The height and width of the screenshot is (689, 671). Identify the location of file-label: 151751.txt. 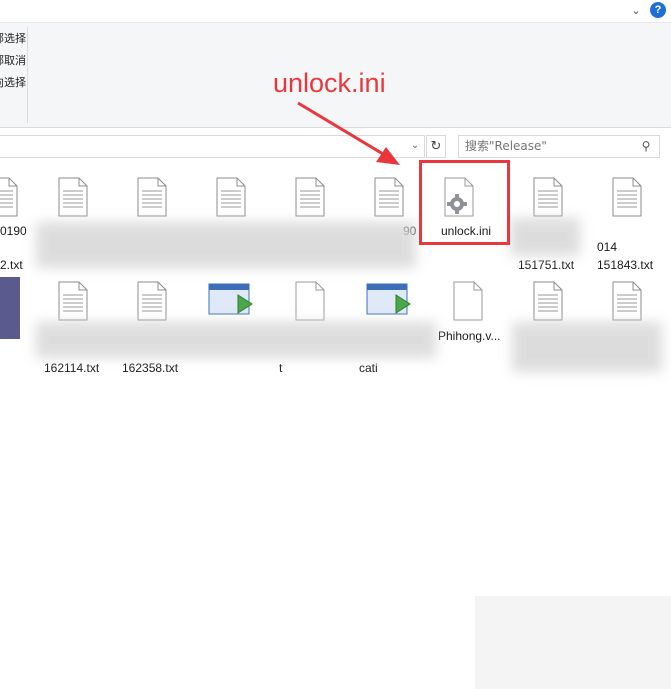
(546, 265).